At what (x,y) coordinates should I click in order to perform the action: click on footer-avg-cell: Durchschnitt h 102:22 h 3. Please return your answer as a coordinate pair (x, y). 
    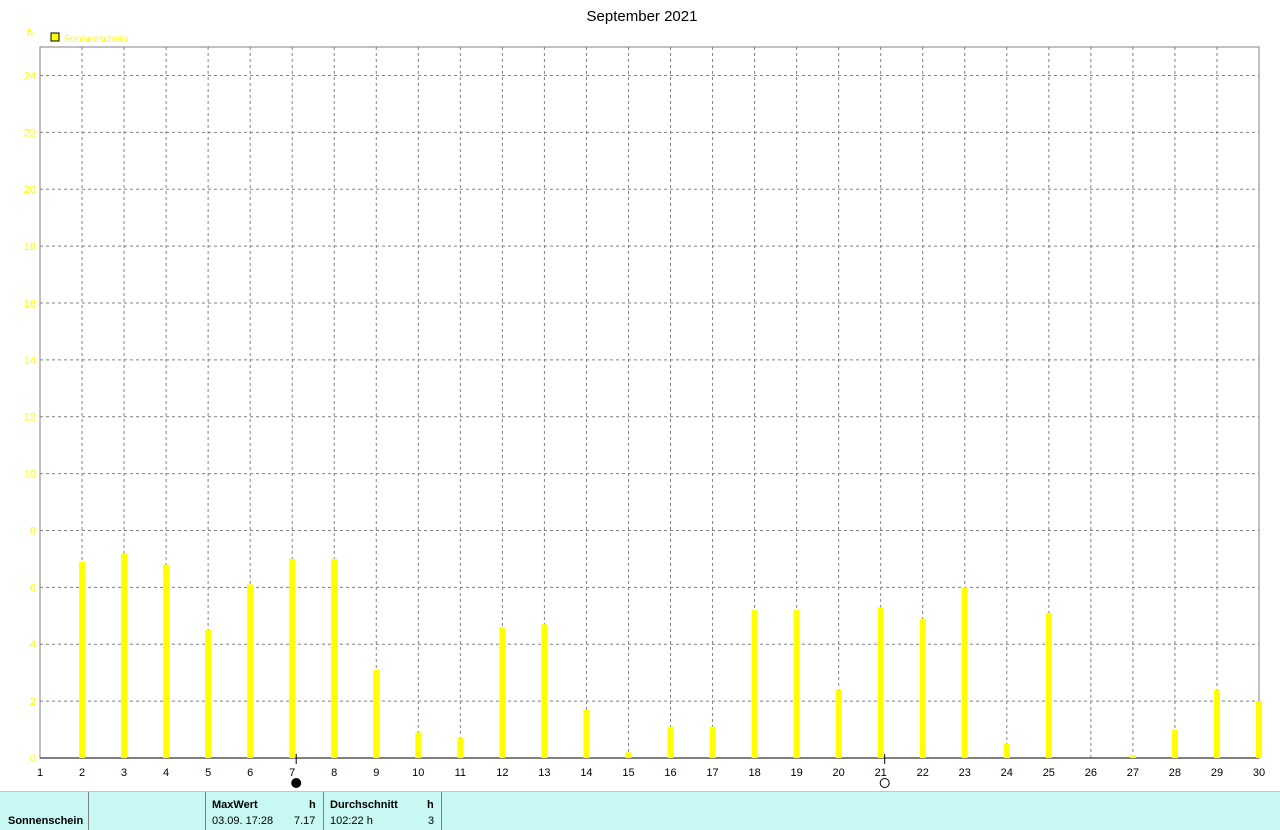
    Looking at the image, I should click on (383, 811).